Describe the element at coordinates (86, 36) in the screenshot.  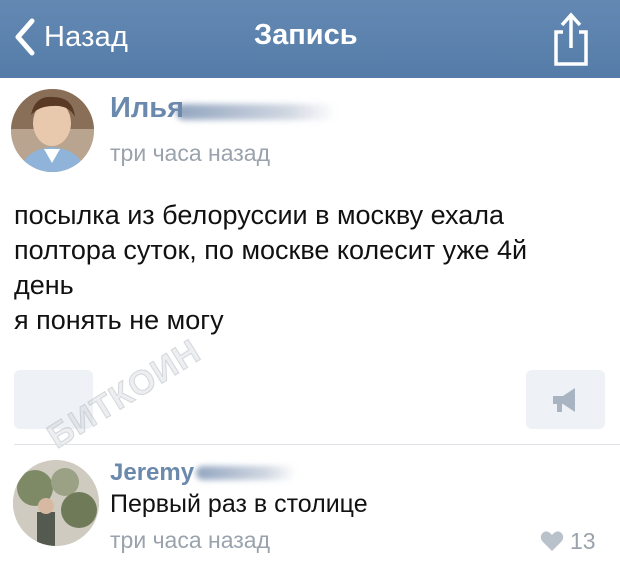
I see `back-button-label: Назад` at that location.